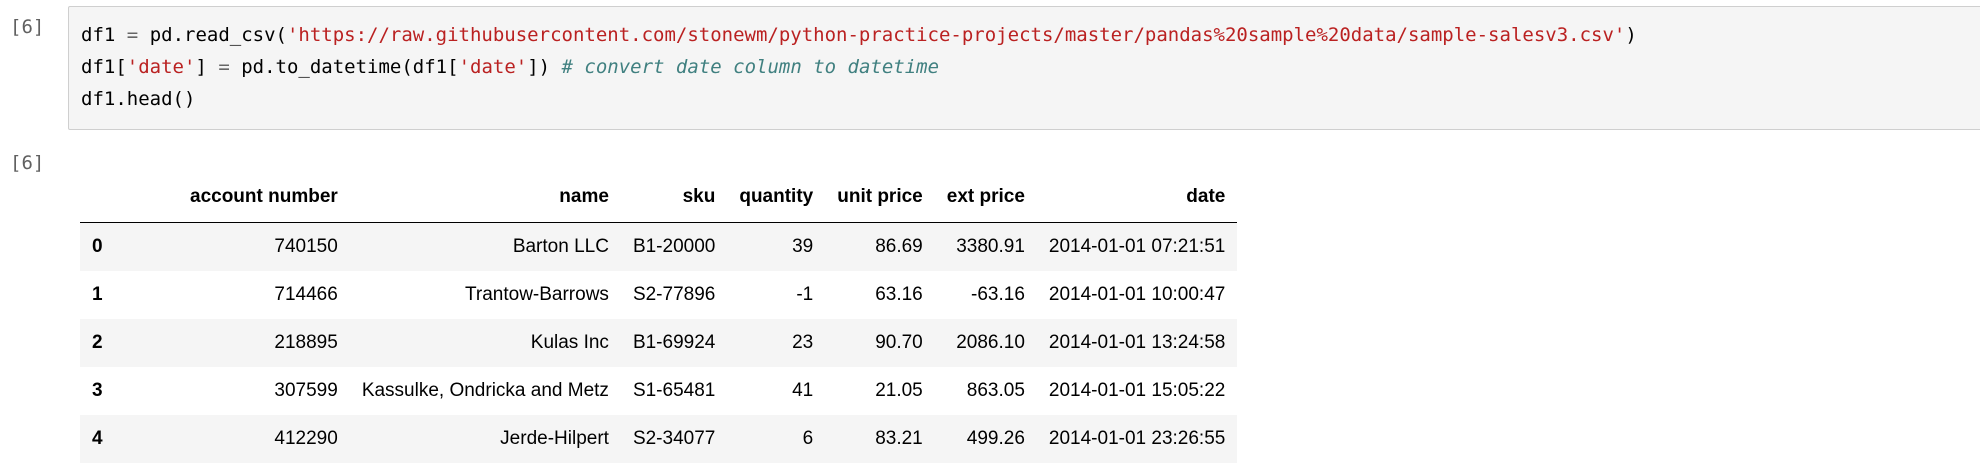 This screenshot has width=1980, height=476. Describe the element at coordinates (97, 246) in the screenshot. I see `row-index: 0` at that location.